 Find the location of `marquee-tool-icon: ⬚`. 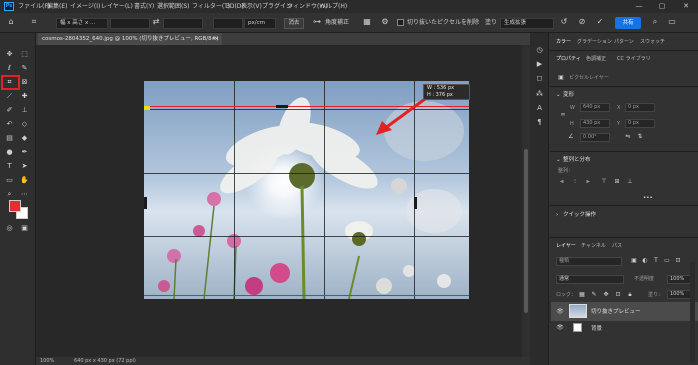

marquee-tool-icon: ⬚ is located at coordinates (24, 54).